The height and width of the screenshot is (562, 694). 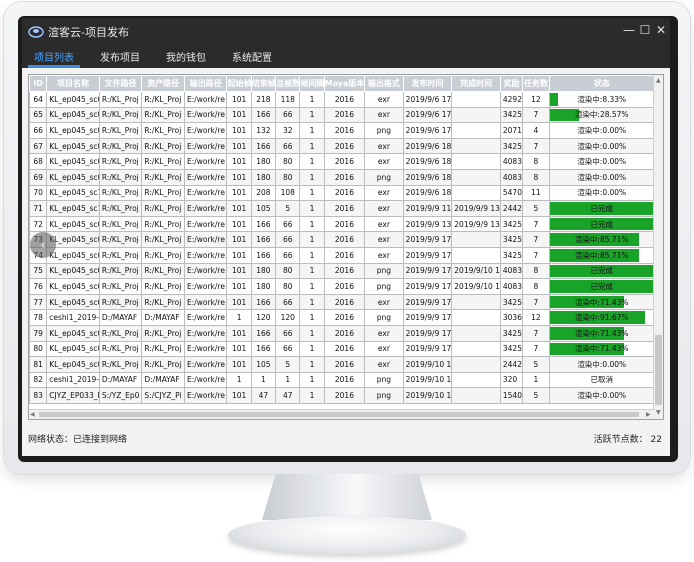 What do you see at coordinates (186, 56) in the screenshot?
I see `tab-my-wallet: 我的钱包` at bounding box center [186, 56].